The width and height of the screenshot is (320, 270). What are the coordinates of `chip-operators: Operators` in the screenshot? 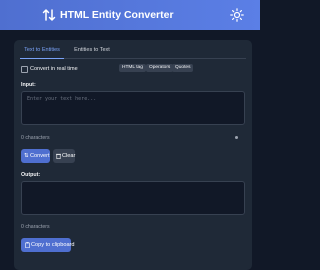 It's located at (160, 68).